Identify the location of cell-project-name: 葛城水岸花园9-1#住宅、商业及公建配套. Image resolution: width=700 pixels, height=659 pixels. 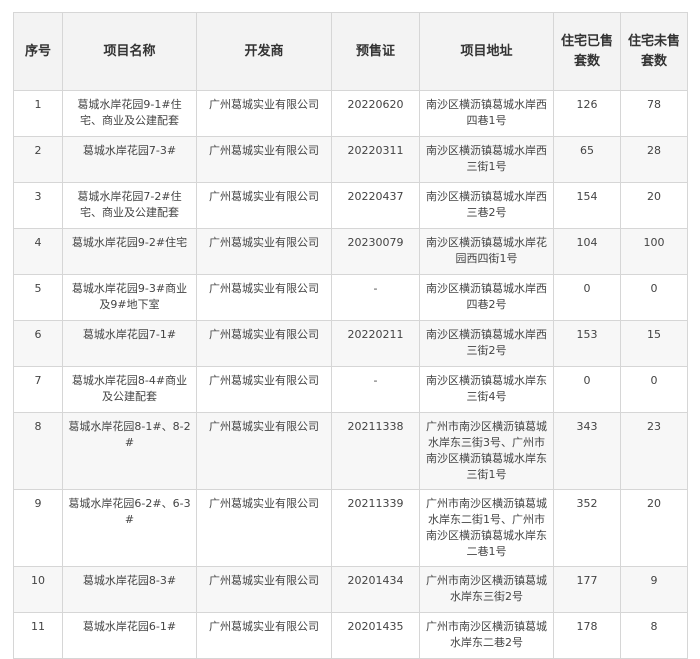
(129, 113).